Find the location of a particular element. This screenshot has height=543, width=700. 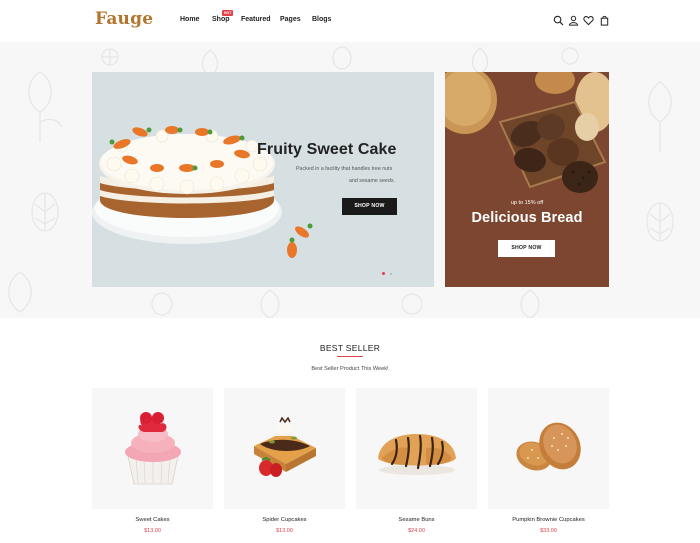

site-header: Fauge Home Shop HOT Featured Pages Blogs is located at coordinates (350, 21).